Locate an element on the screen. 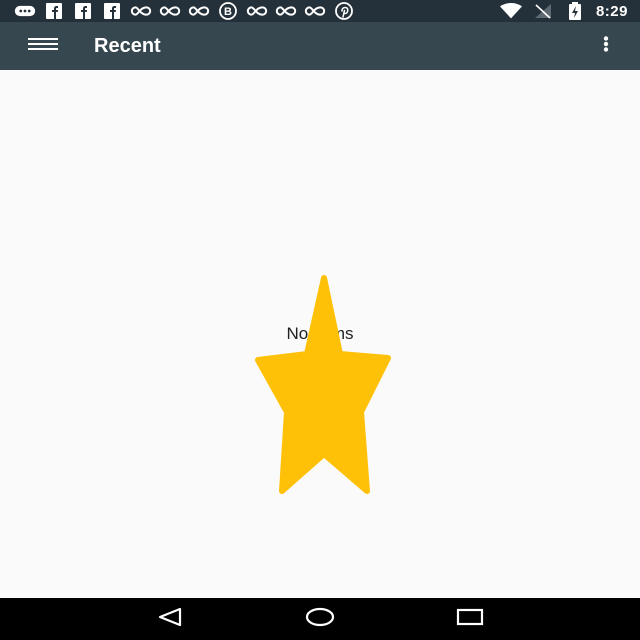  hamburger-menu-button is located at coordinates (43, 46).